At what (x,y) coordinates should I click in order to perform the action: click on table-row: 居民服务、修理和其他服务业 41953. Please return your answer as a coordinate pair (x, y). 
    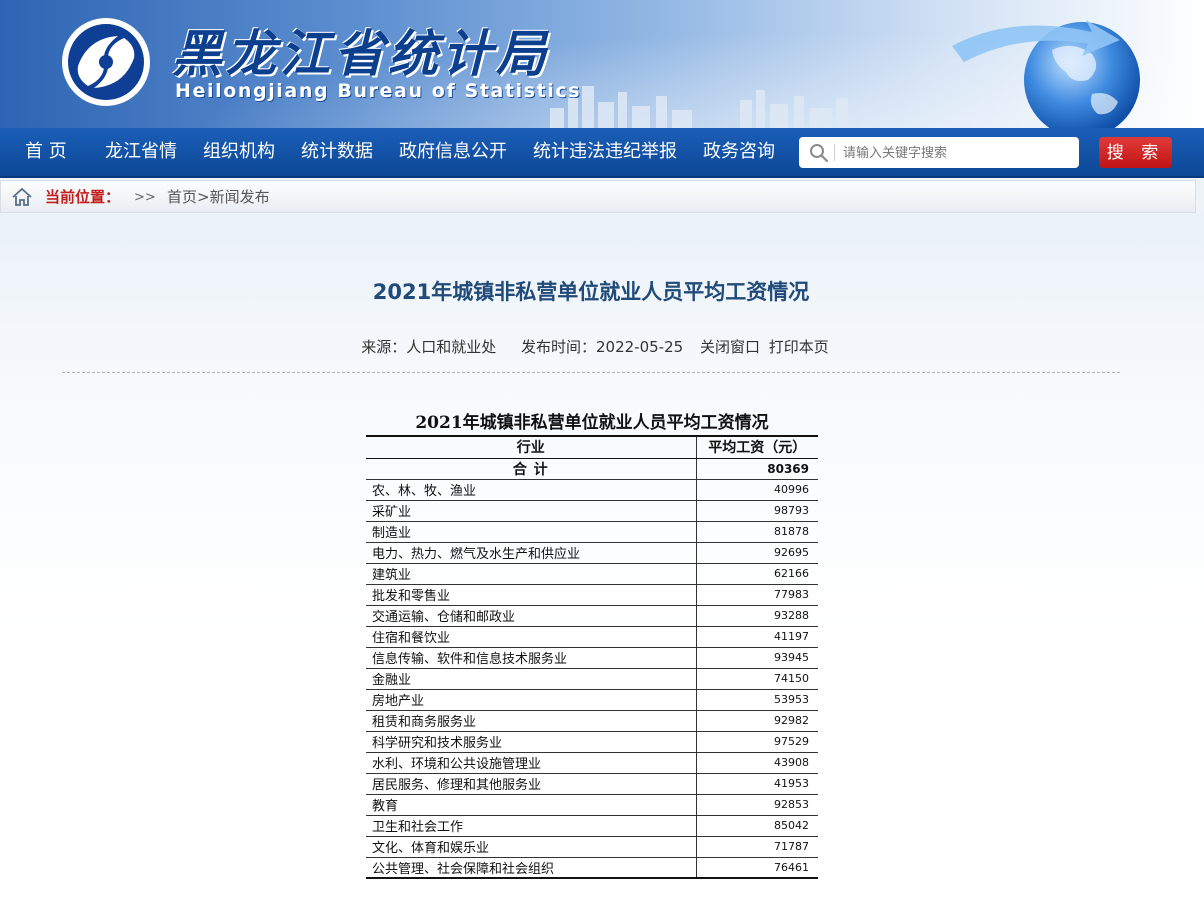
    Looking at the image, I should click on (592, 784).